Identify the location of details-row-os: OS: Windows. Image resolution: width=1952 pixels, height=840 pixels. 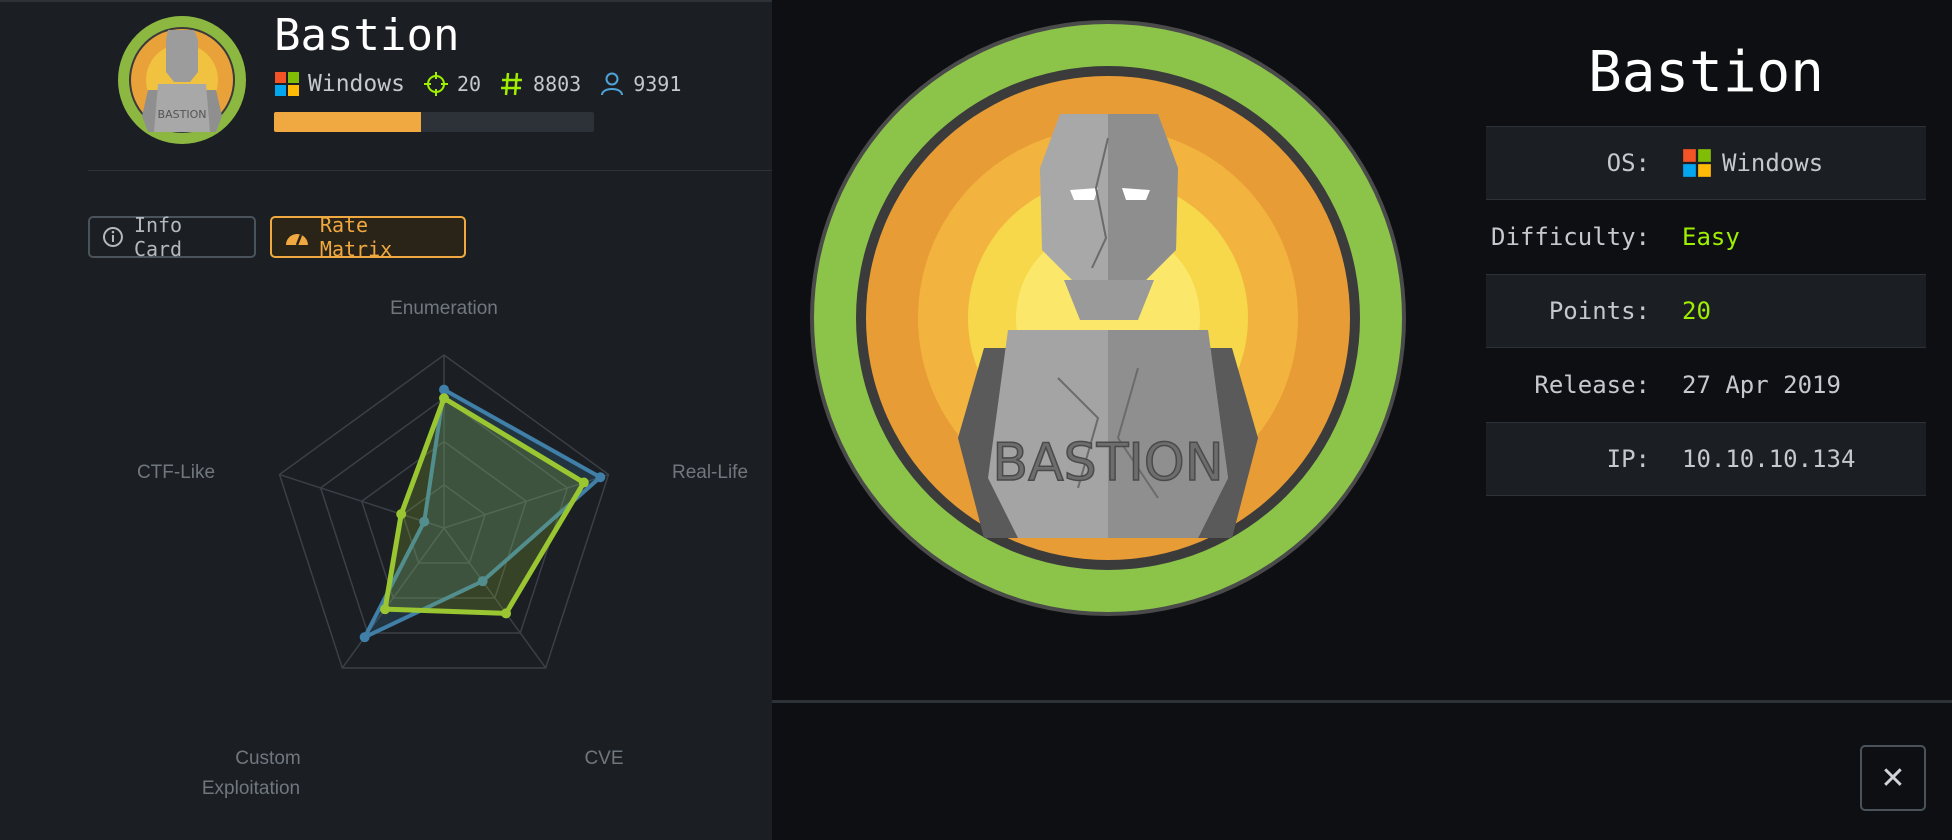
(1706, 163).